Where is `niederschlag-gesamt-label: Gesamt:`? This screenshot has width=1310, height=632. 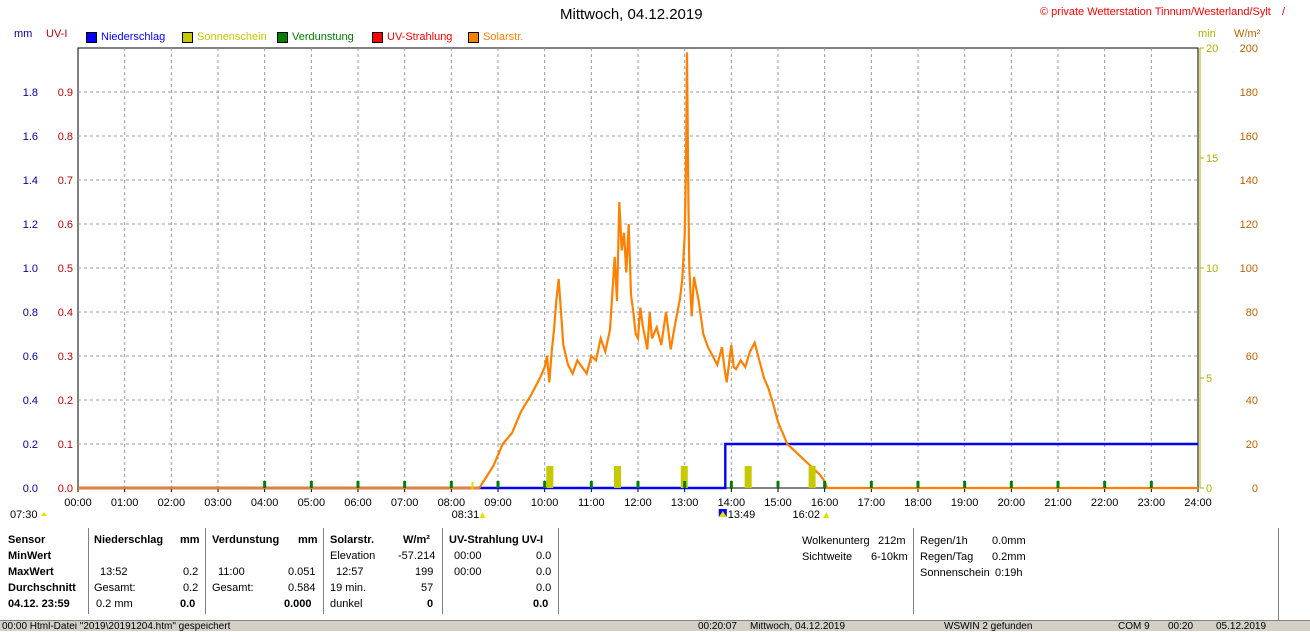
niederschlag-gesamt-label: Gesamt: is located at coordinates (115, 588).